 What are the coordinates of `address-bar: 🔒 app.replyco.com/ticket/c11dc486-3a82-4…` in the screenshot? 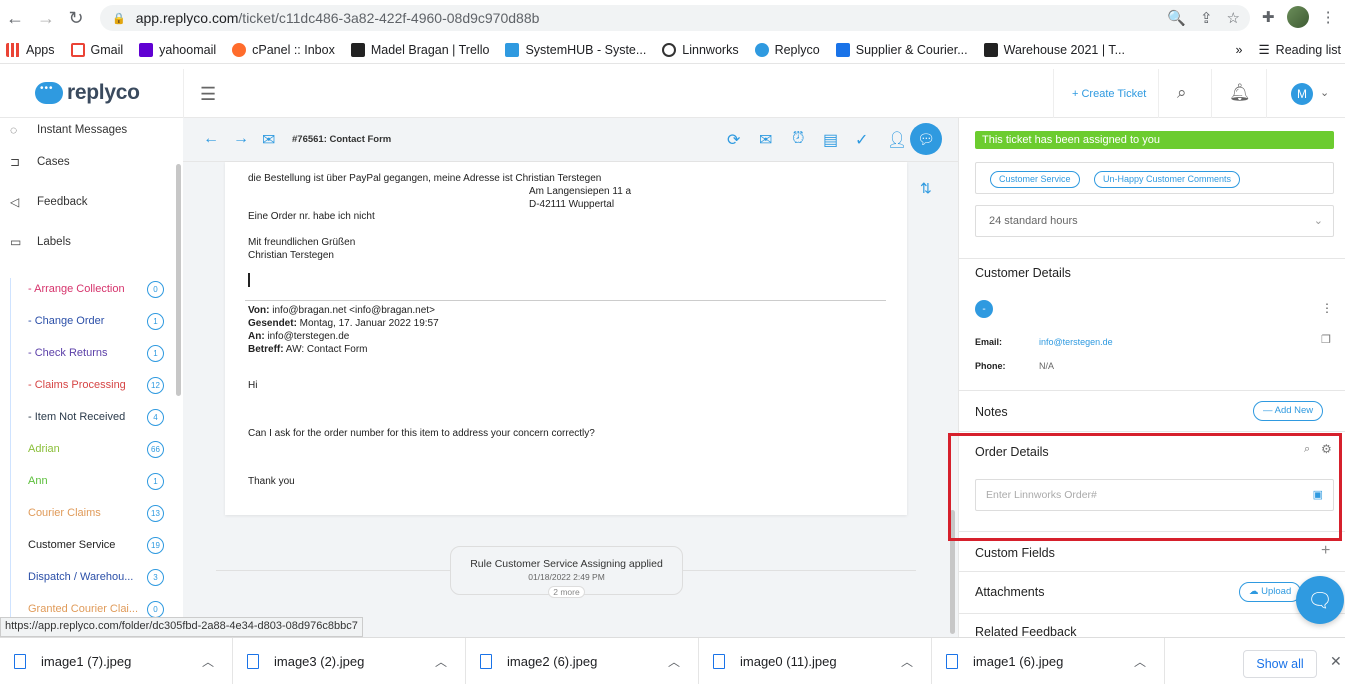 It's located at (675, 18).